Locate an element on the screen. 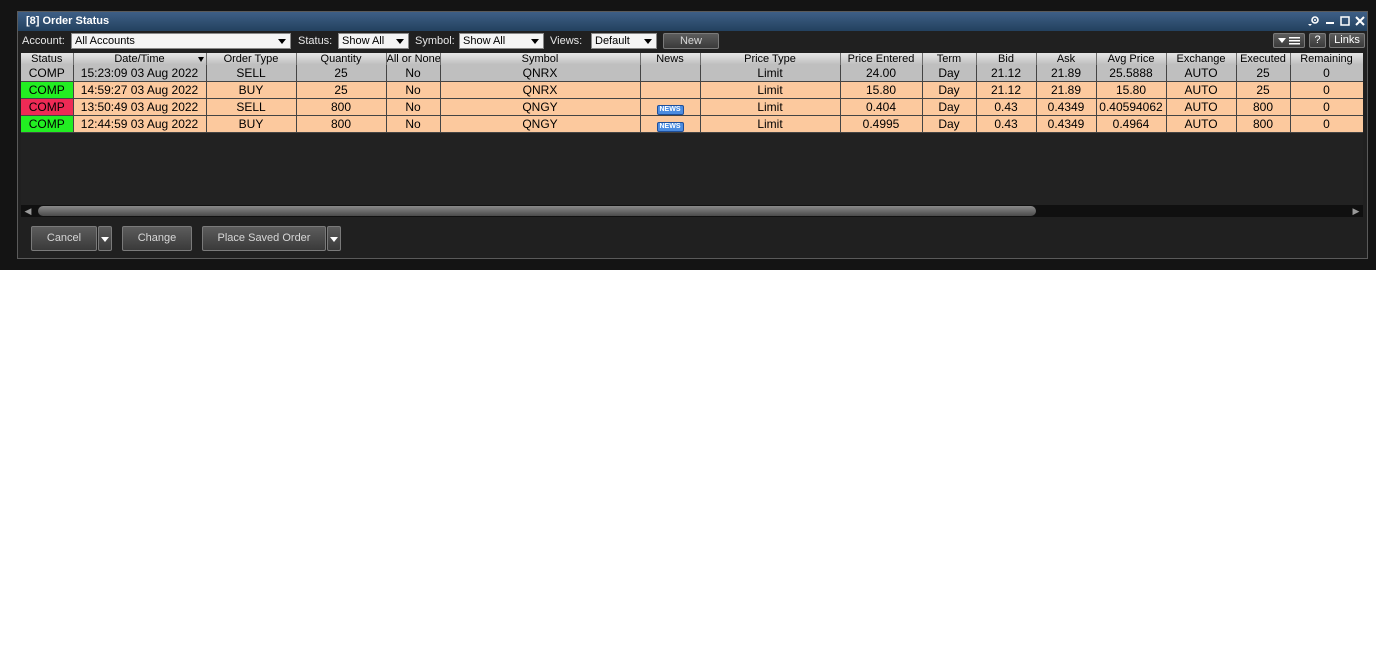  horizontal-scrollbar: ◀ ▶ is located at coordinates (692, 211).